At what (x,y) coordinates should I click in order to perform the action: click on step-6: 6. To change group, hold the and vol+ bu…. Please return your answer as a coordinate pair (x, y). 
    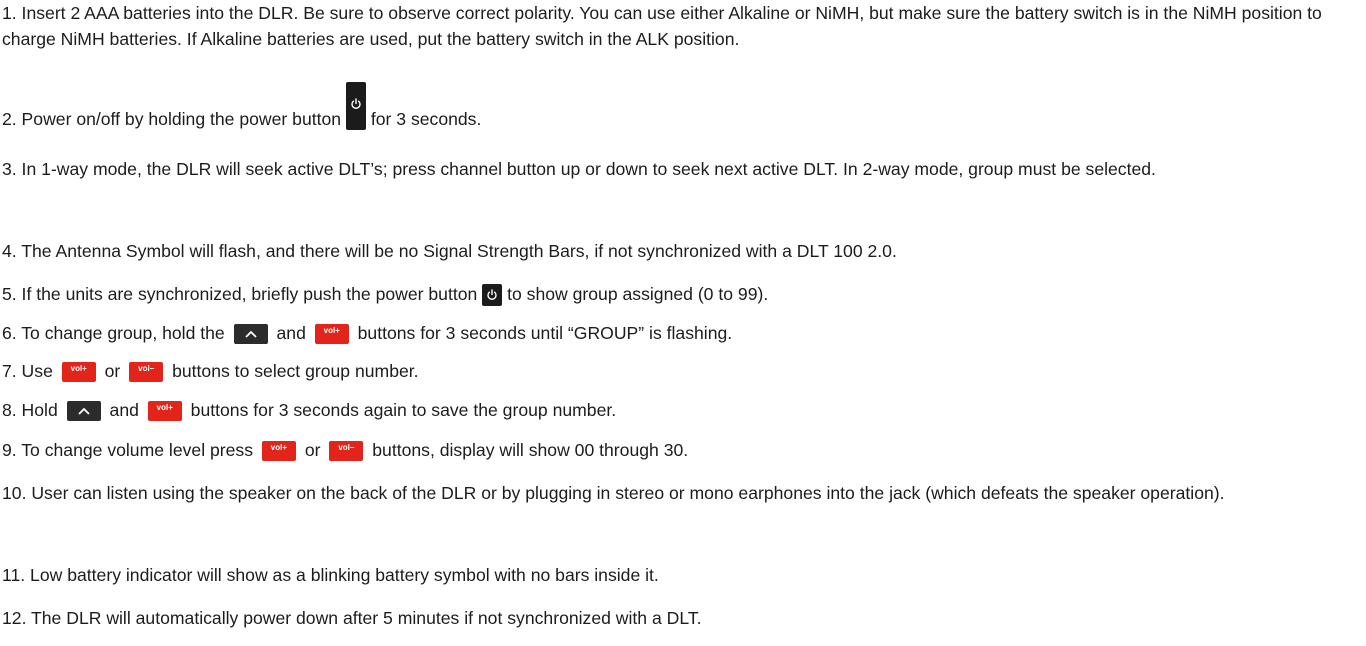
    Looking at the image, I should click on (367, 334).